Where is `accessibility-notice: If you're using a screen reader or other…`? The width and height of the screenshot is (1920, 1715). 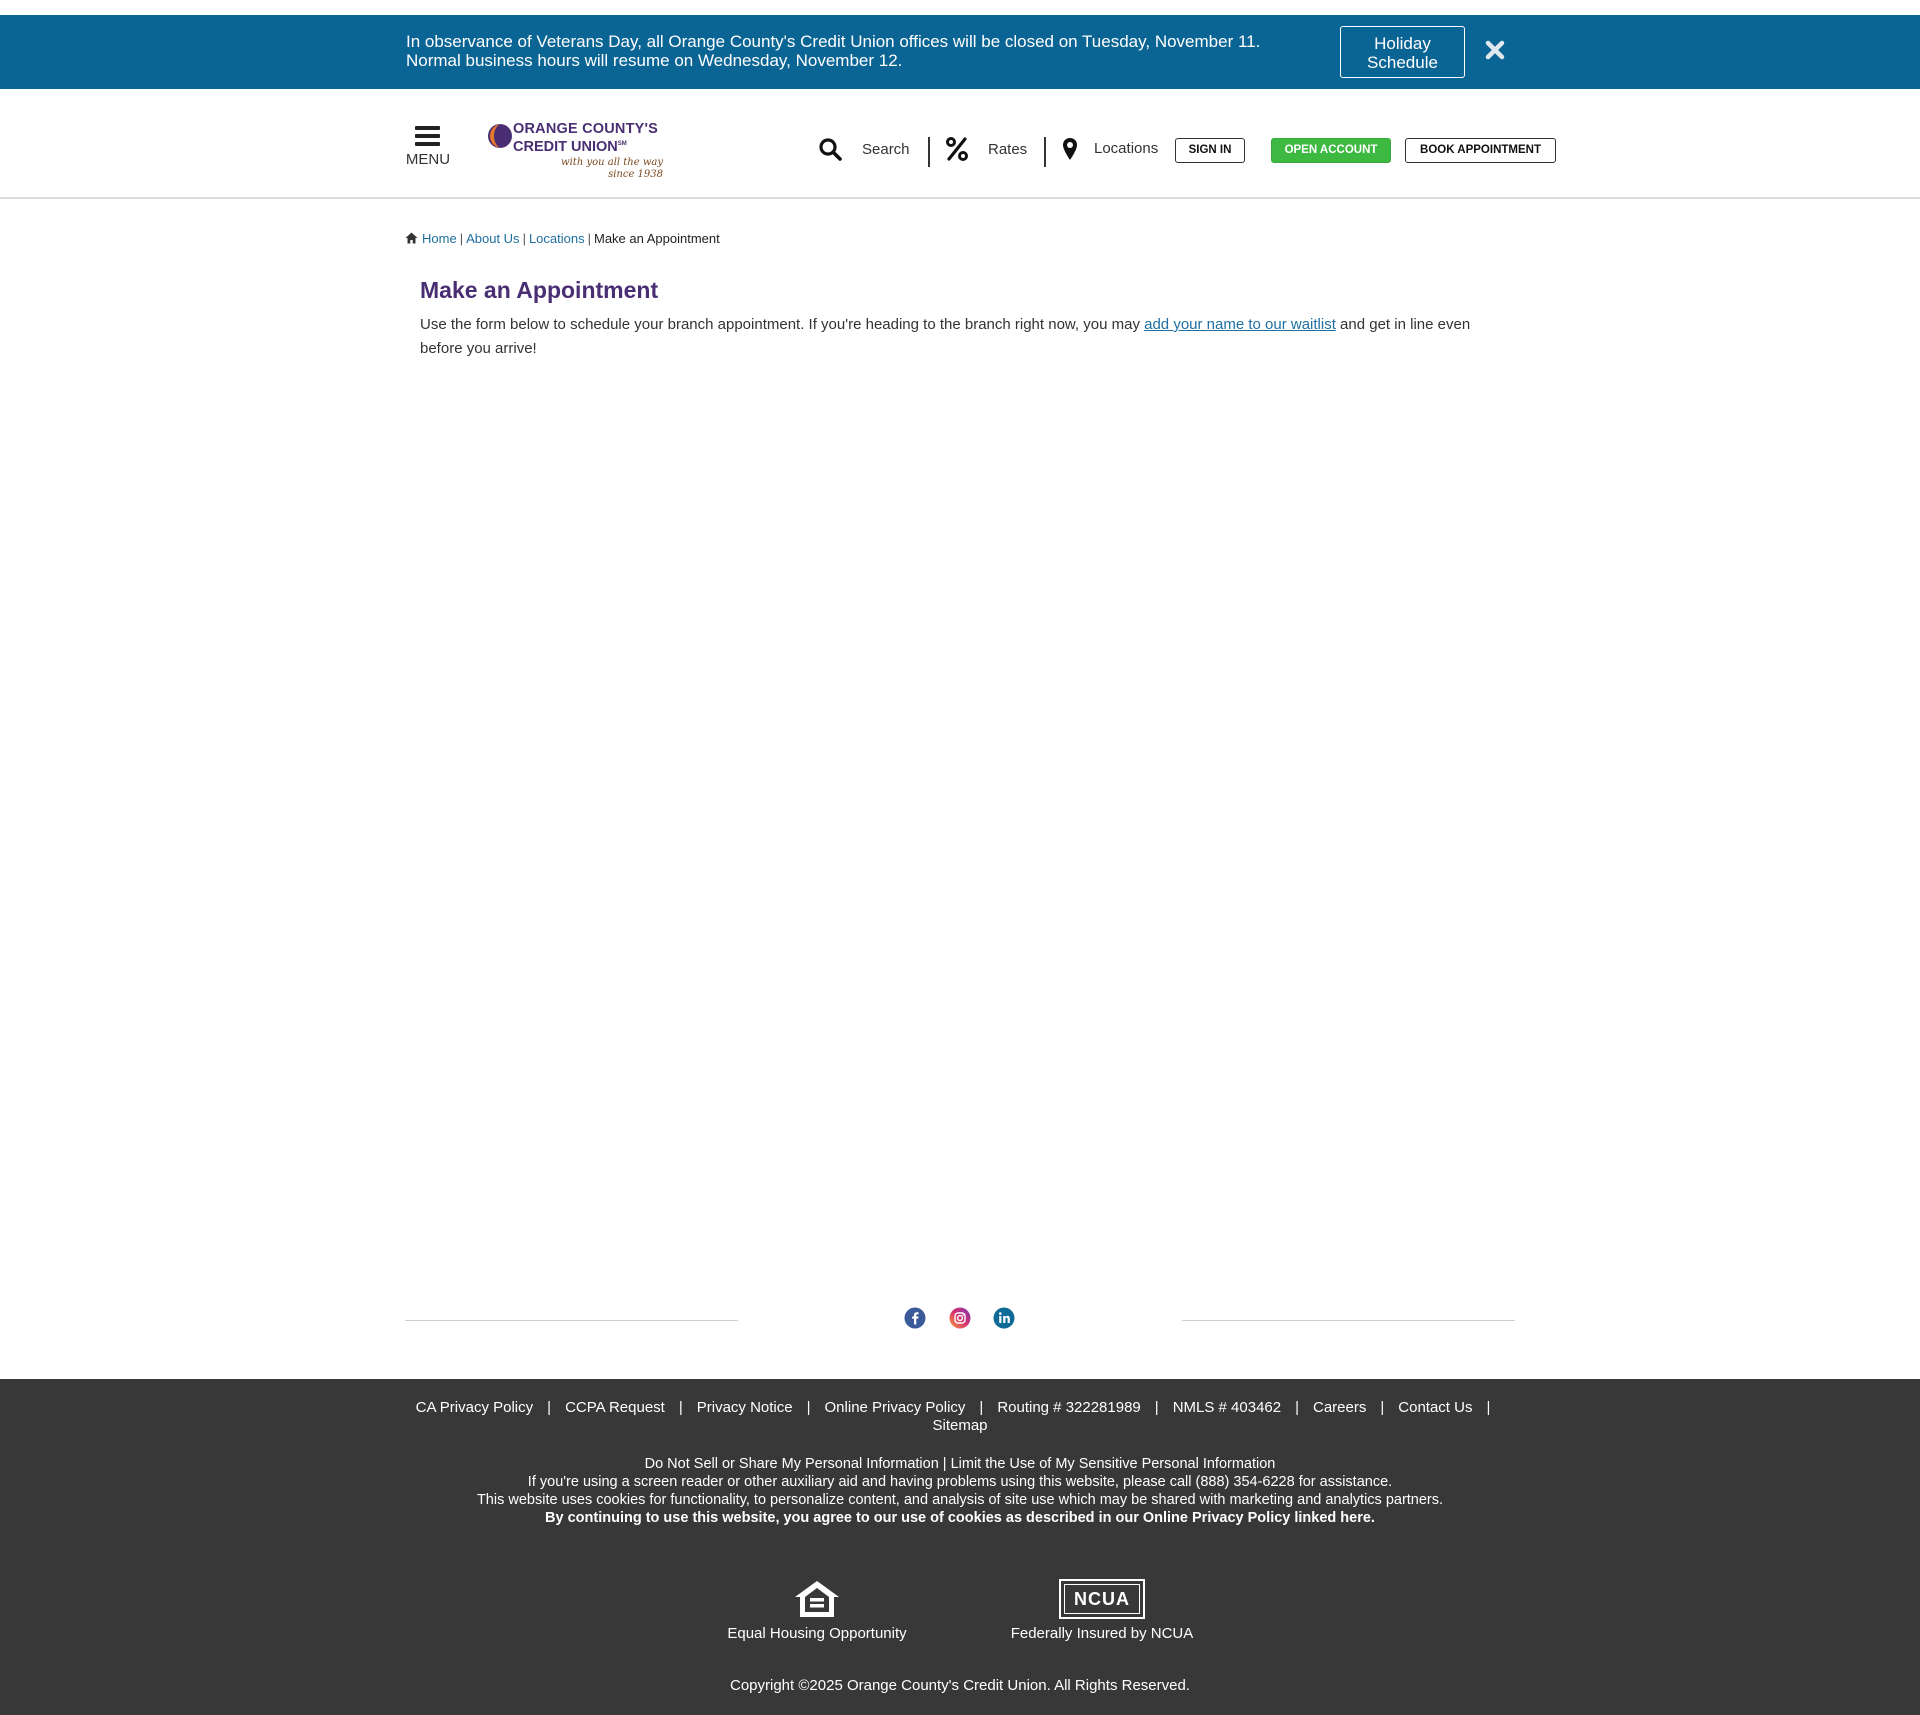
accessibility-notice: If you're using a screen reader or other… is located at coordinates (960, 1482).